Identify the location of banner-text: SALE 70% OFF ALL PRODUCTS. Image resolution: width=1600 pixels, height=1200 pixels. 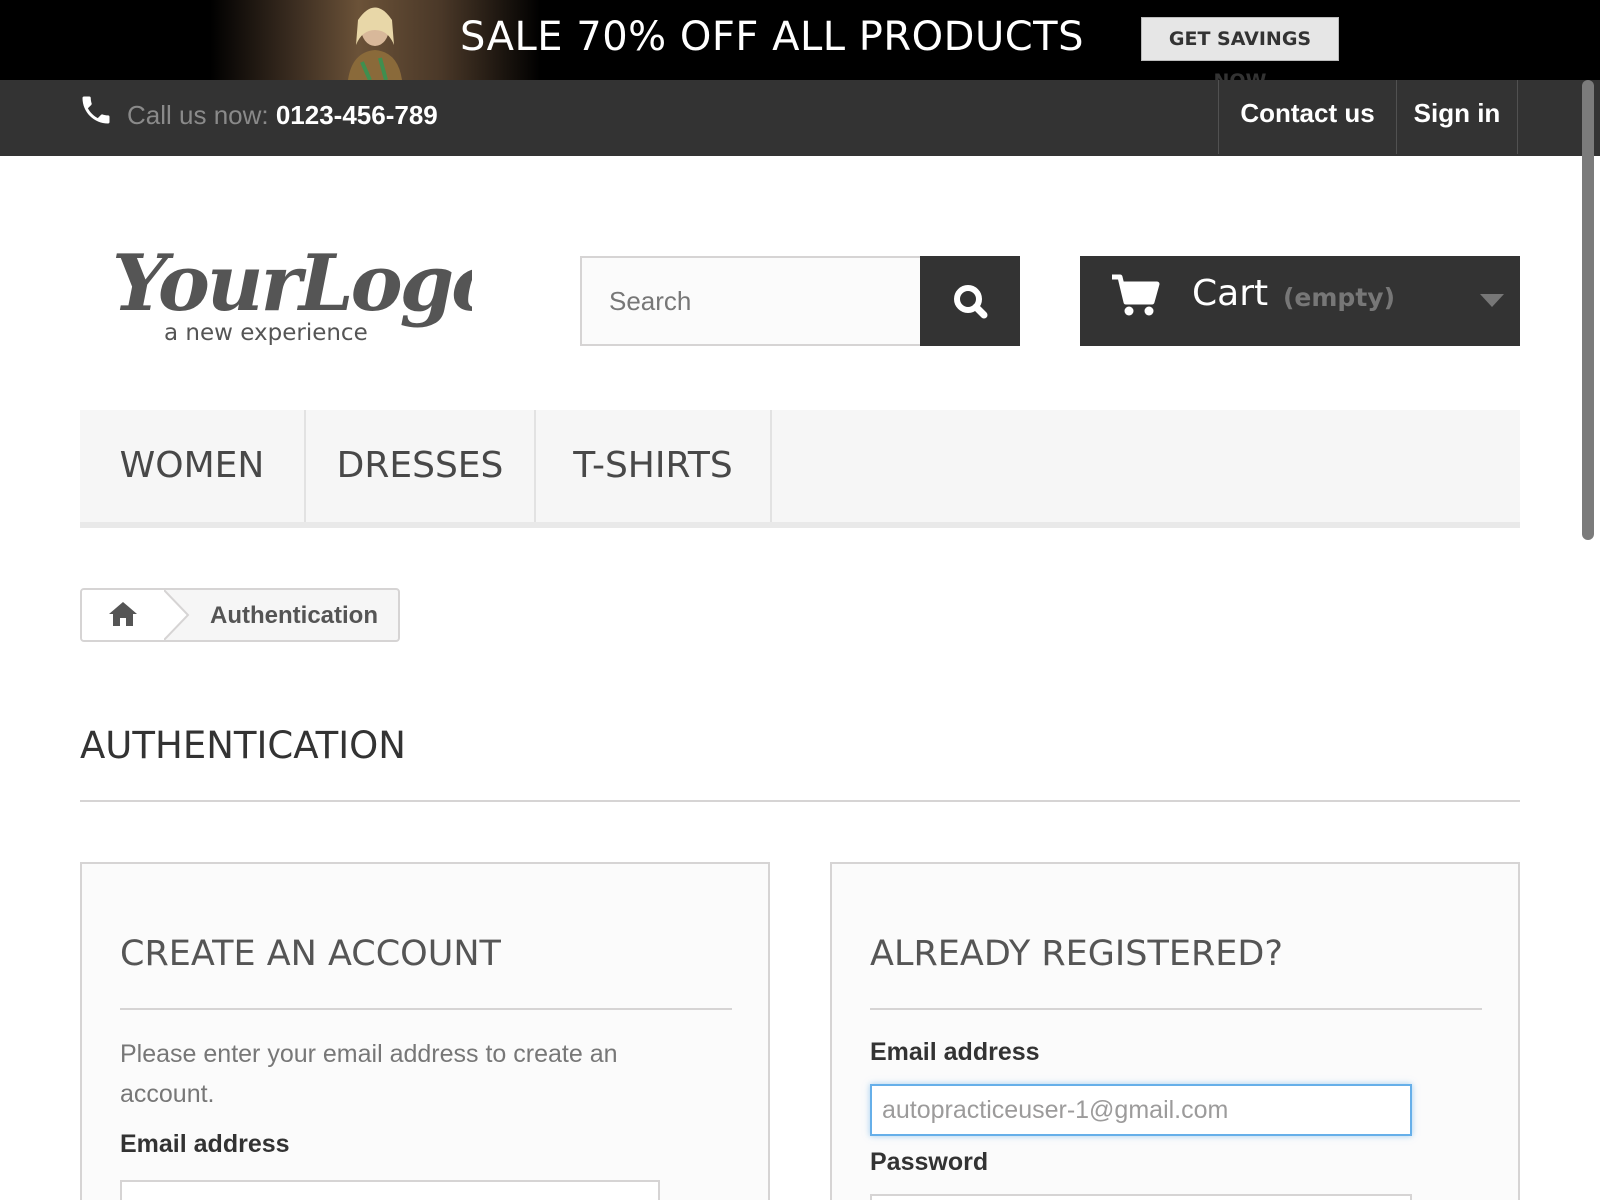
(772, 37).